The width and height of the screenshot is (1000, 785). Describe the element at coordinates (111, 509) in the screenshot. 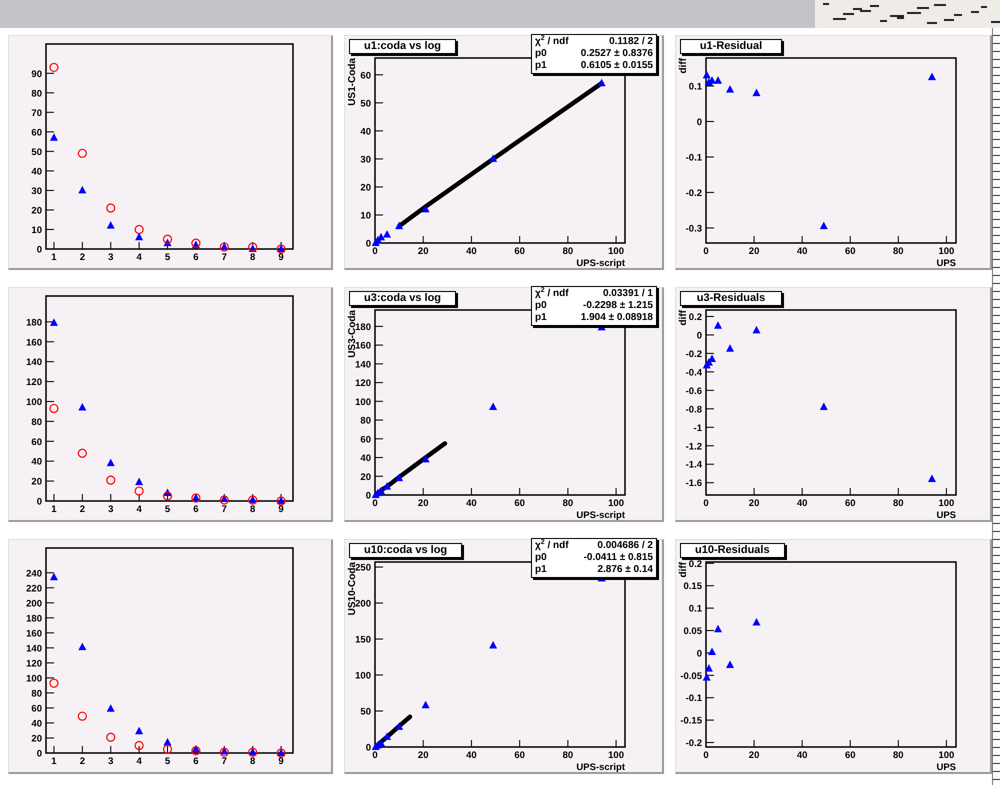

I see `tick-label: 3` at that location.